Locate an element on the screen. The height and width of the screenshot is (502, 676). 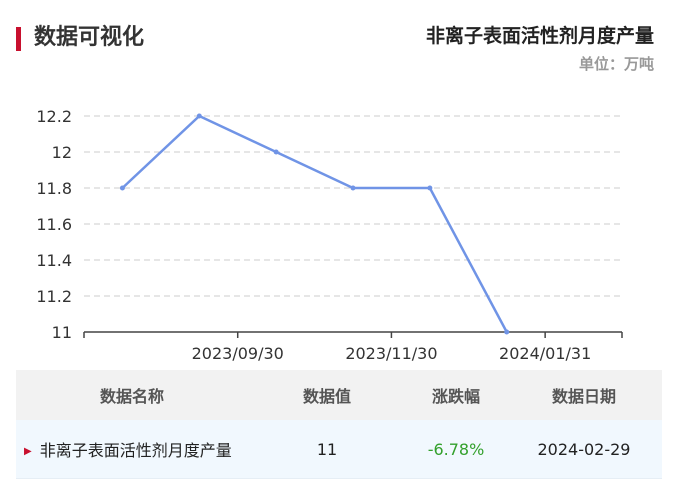
y-tick-label: 11.4 is located at coordinates (54, 260).